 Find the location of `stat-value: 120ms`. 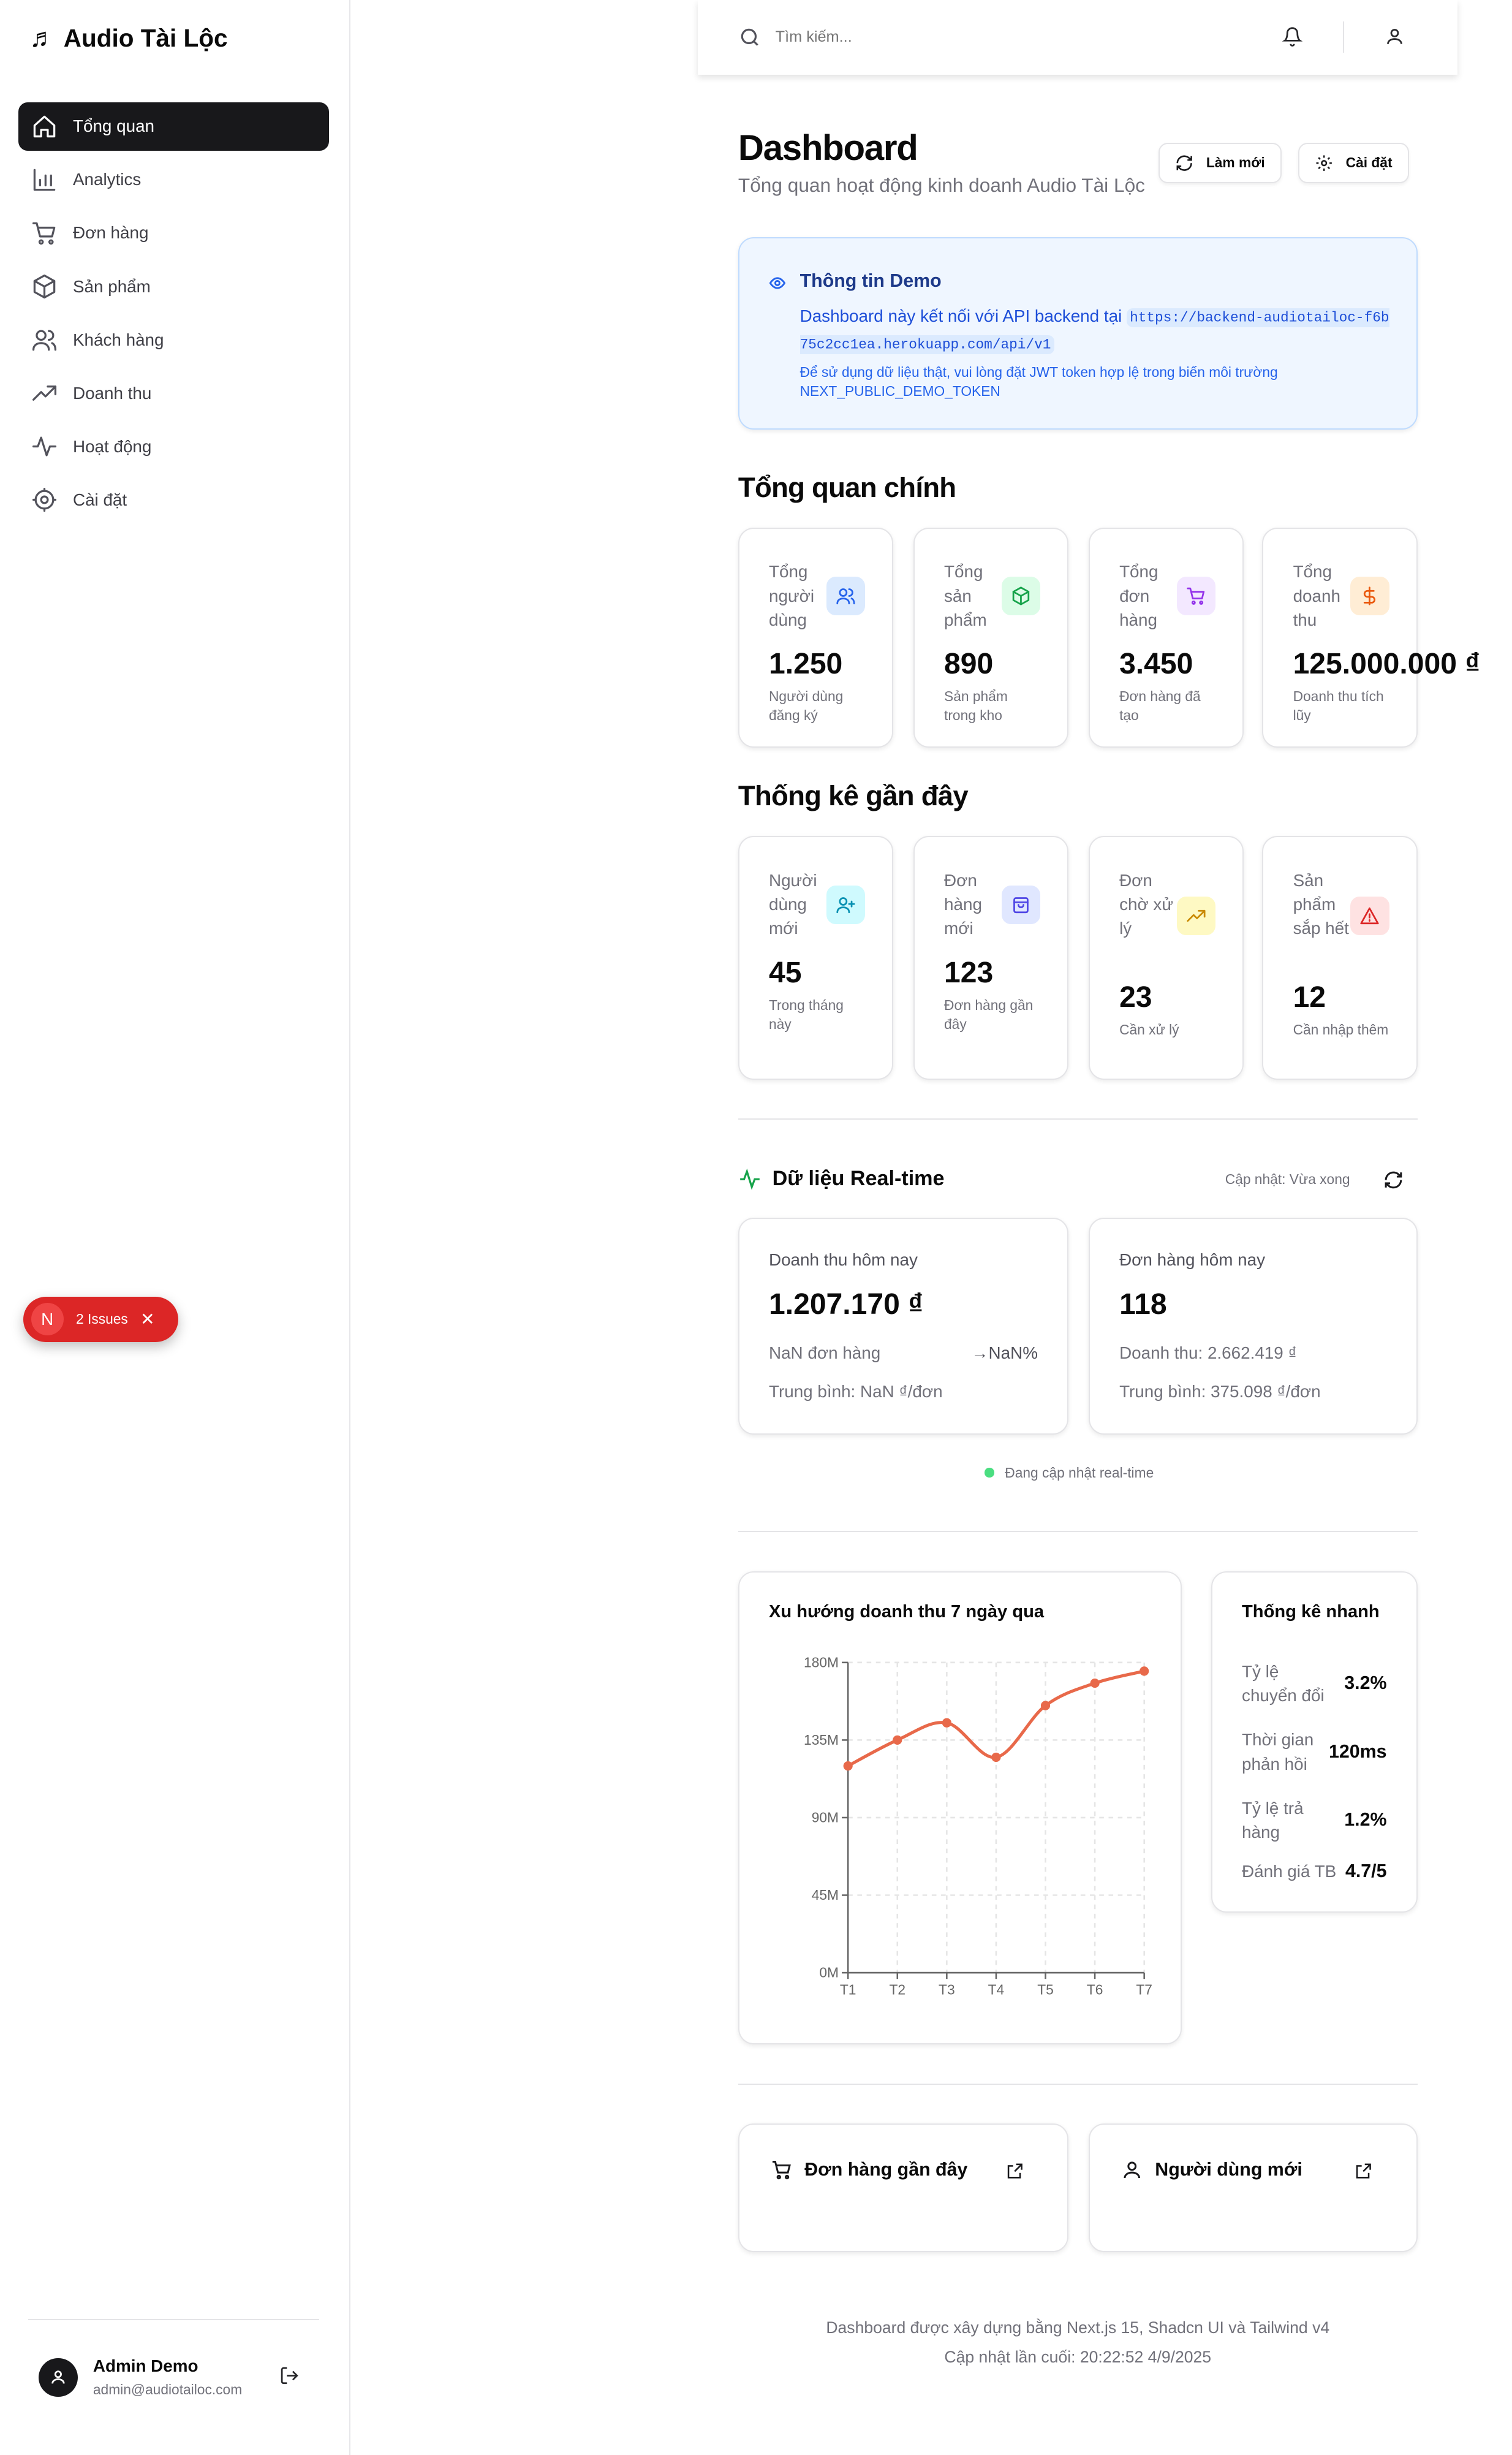

stat-value: 120ms is located at coordinates (1357, 1751).